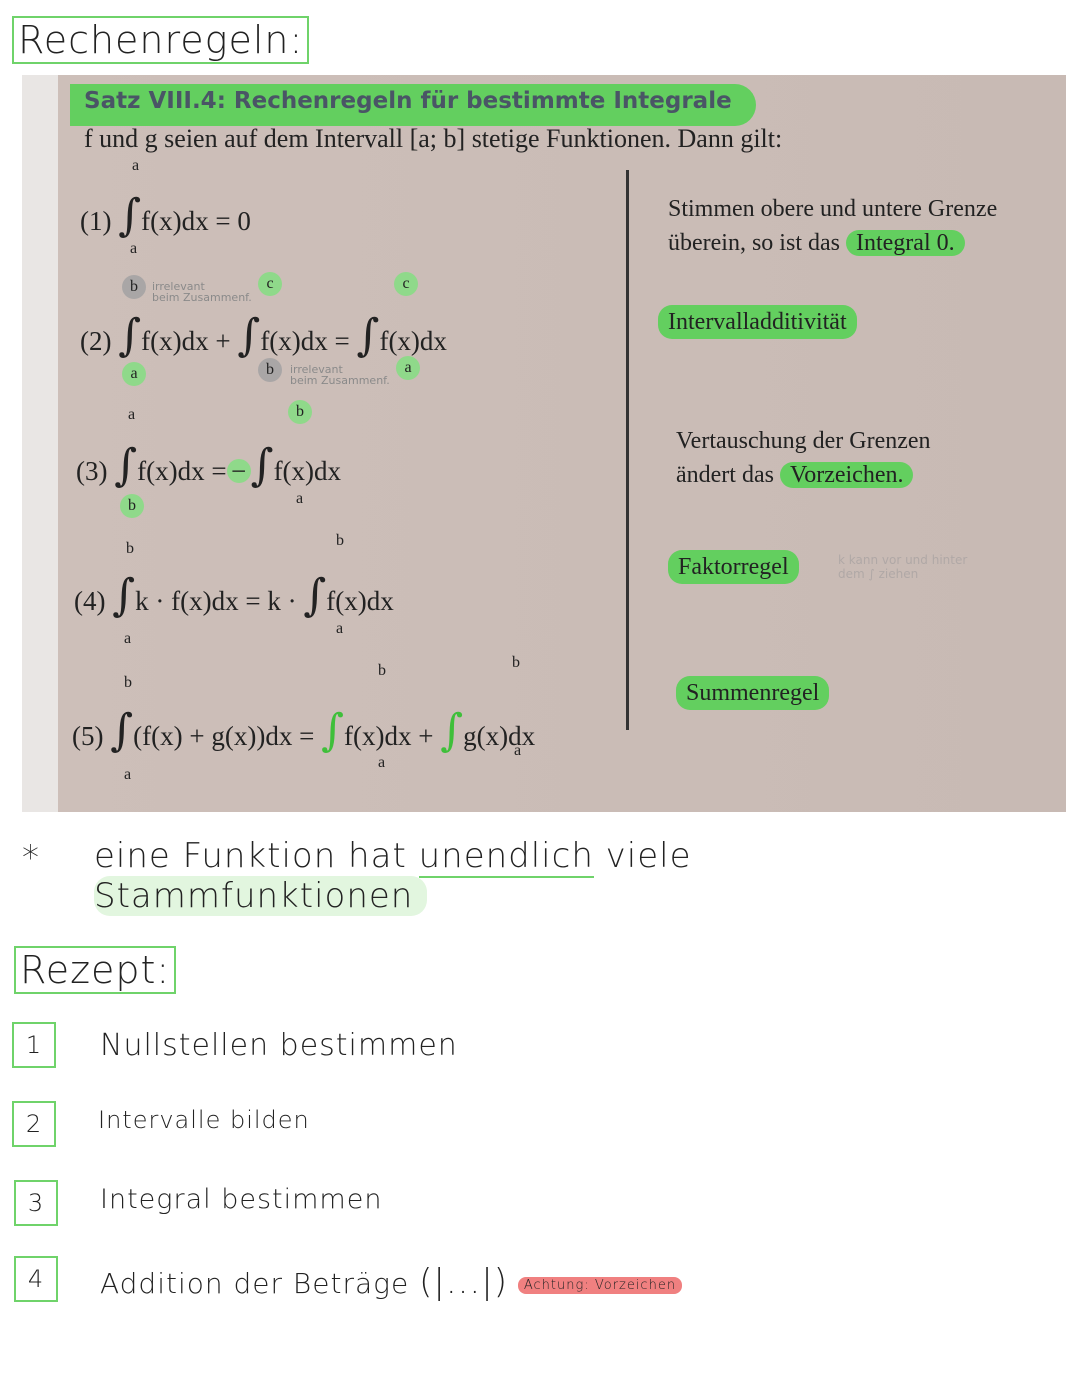  I want to click on step-text: Nullstellen bestimmen, so click(279, 1045).